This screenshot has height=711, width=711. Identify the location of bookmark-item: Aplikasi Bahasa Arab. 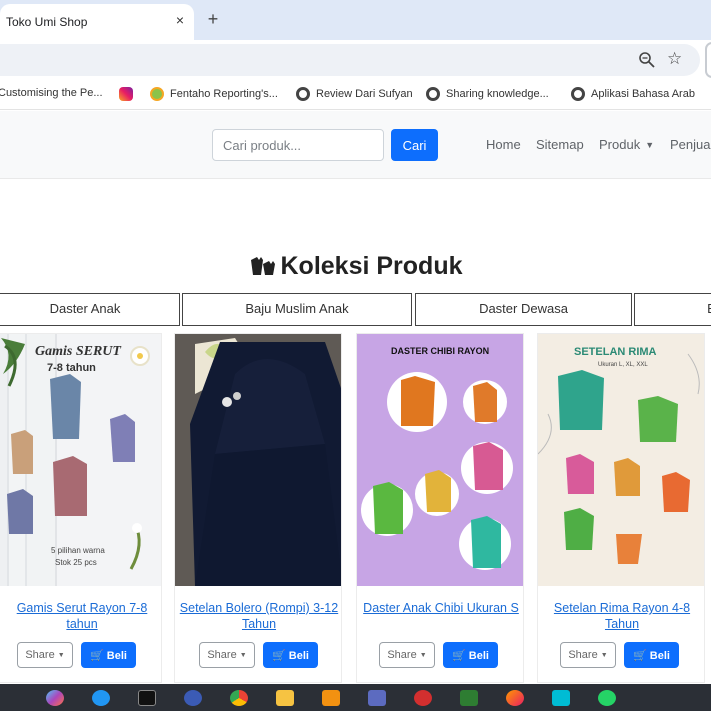
(633, 94).